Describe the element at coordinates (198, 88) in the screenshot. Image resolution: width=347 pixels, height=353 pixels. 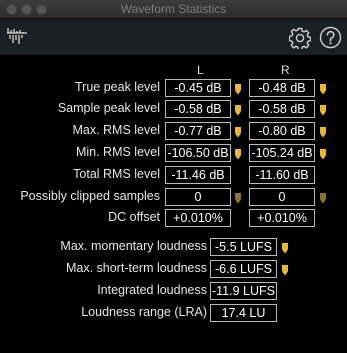
I see `stat-value-left: -0.45 dB` at that location.